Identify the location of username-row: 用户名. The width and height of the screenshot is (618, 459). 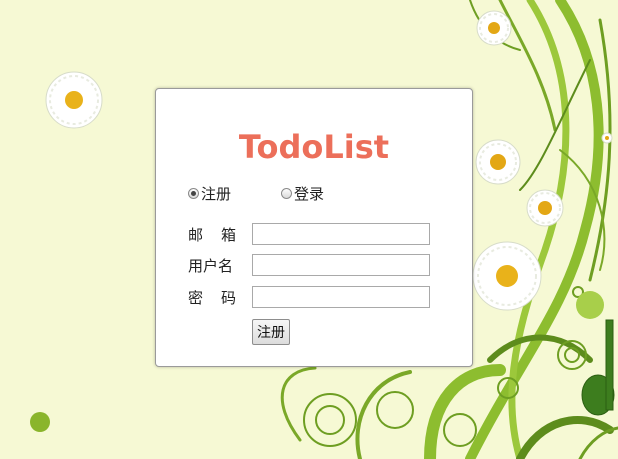
(314, 265).